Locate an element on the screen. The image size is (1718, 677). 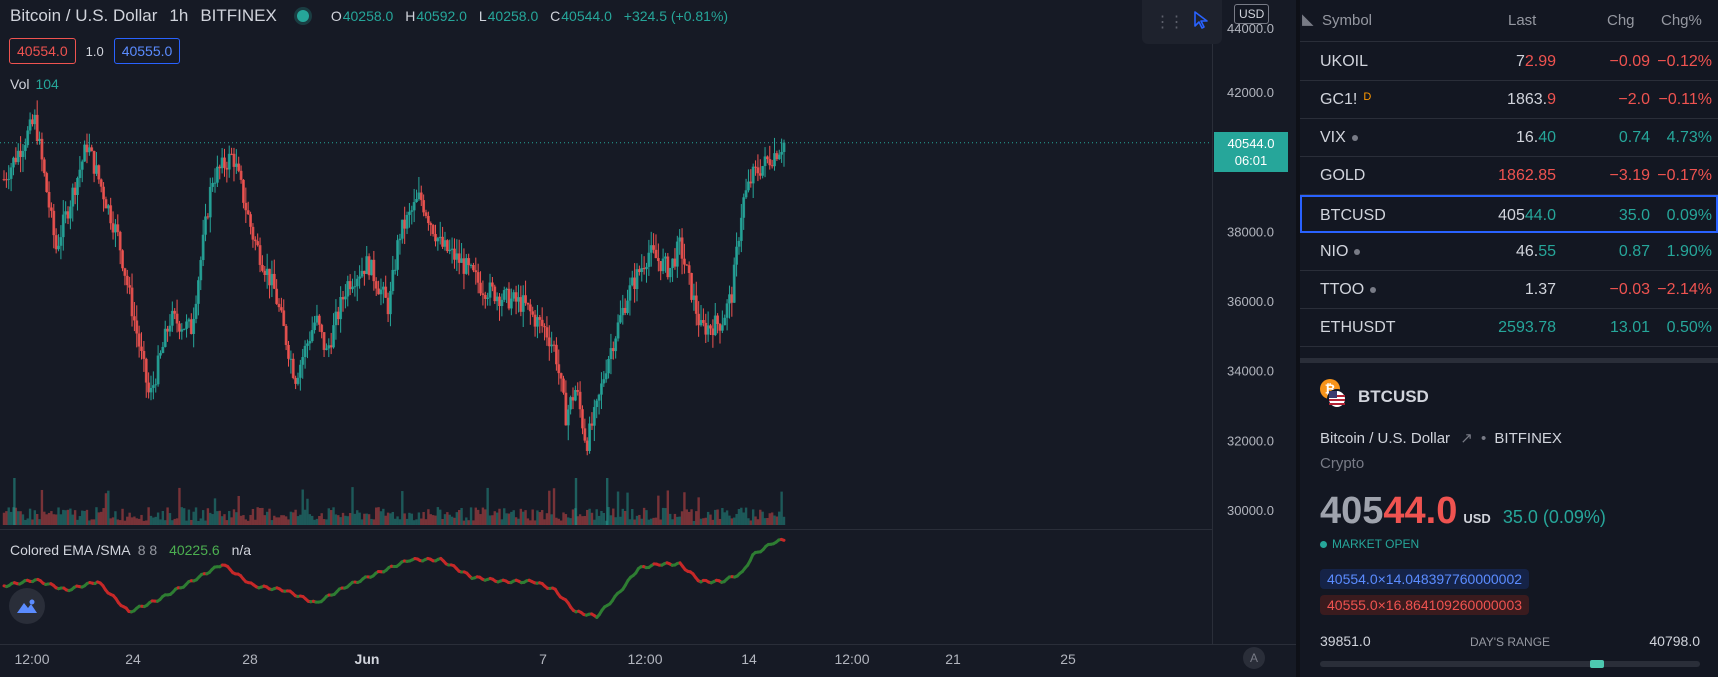
auto-scale-button: A is located at coordinates (1254, 658).